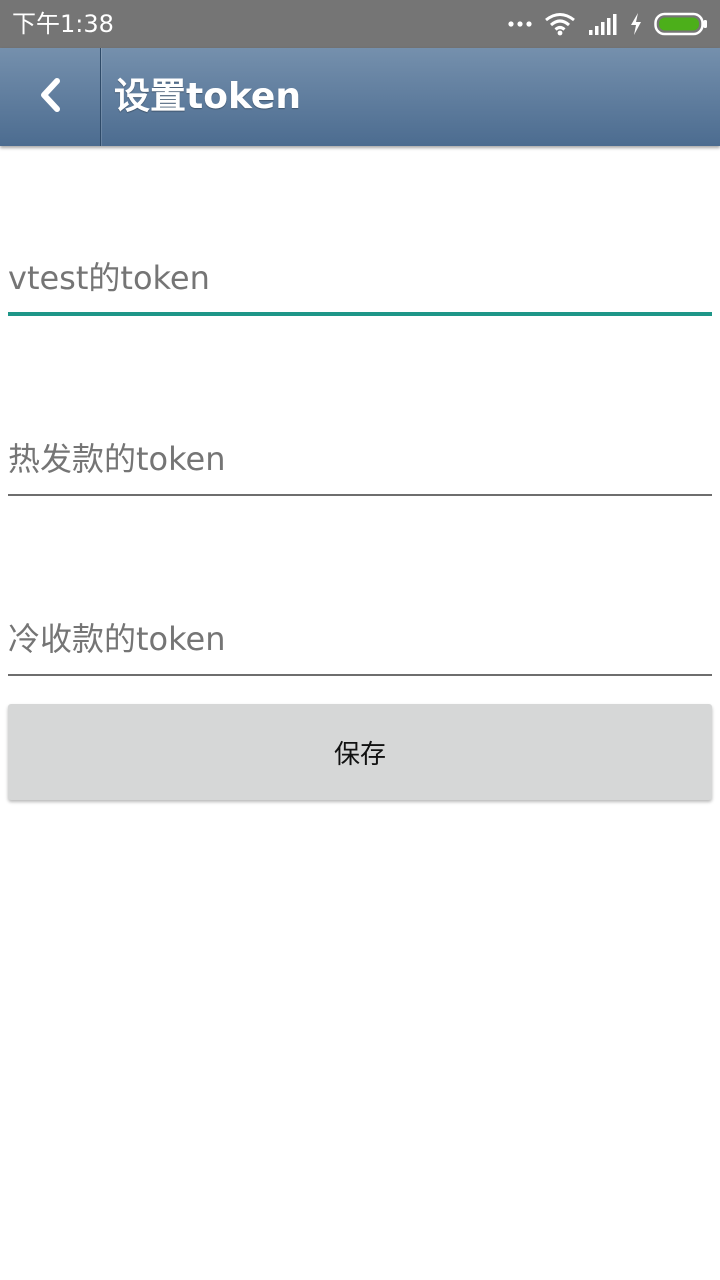 The image size is (720, 1280). I want to click on signal-icon, so click(603, 24).